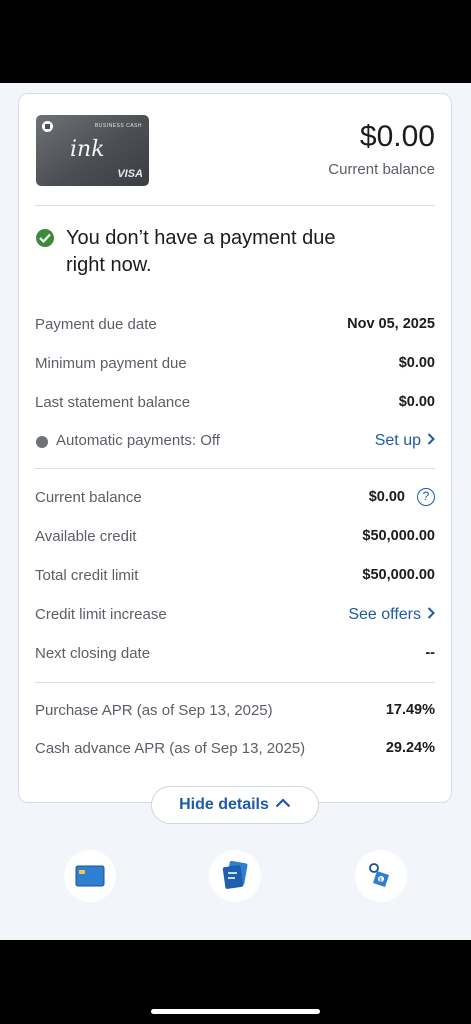 The height and width of the screenshot is (1024, 471). I want to click on current-balance-label: Current balance, so click(381, 169).